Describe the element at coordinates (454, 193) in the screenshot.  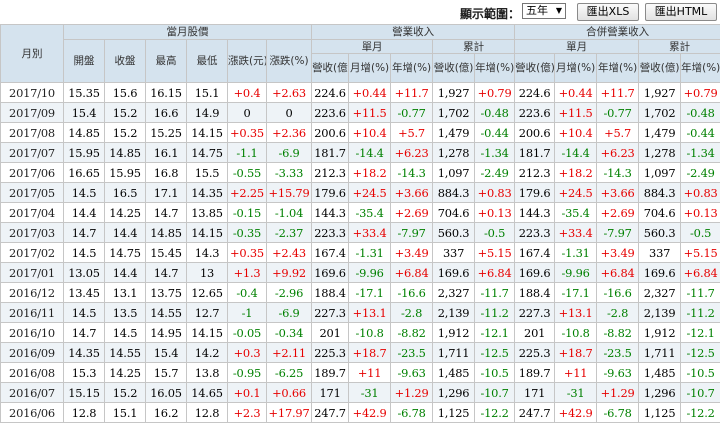
I see `table-cell: 884.3` at that location.